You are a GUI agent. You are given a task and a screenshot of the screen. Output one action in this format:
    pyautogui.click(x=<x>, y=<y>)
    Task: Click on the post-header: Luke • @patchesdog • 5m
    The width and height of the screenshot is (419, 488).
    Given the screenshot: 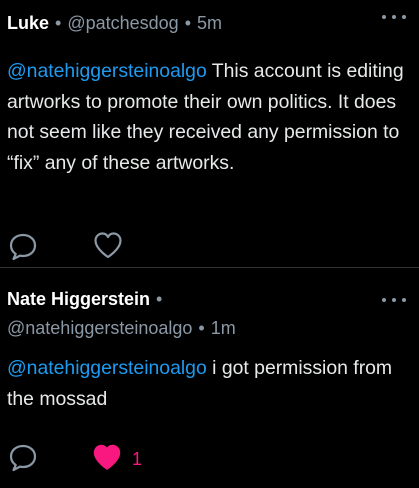 What is the action you would take?
    pyautogui.click(x=114, y=23)
    